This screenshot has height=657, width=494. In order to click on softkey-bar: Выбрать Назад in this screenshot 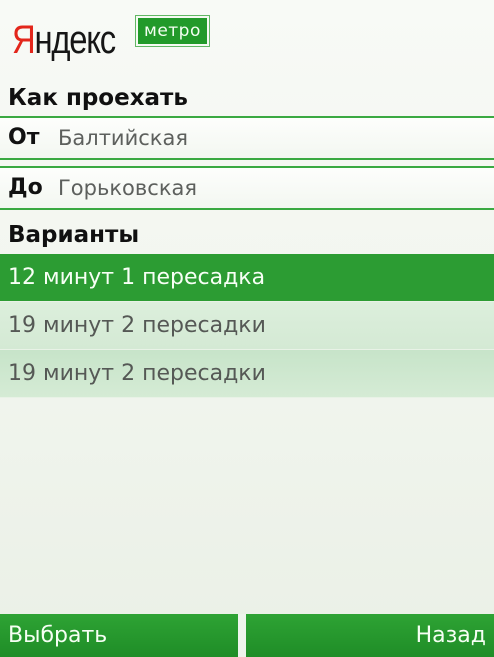, I will do `click(247, 635)`.